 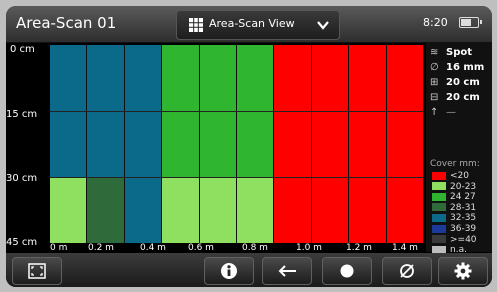 What do you see at coordinates (443, 112) in the screenshot?
I see `arrow-row: ↑ —` at bounding box center [443, 112].